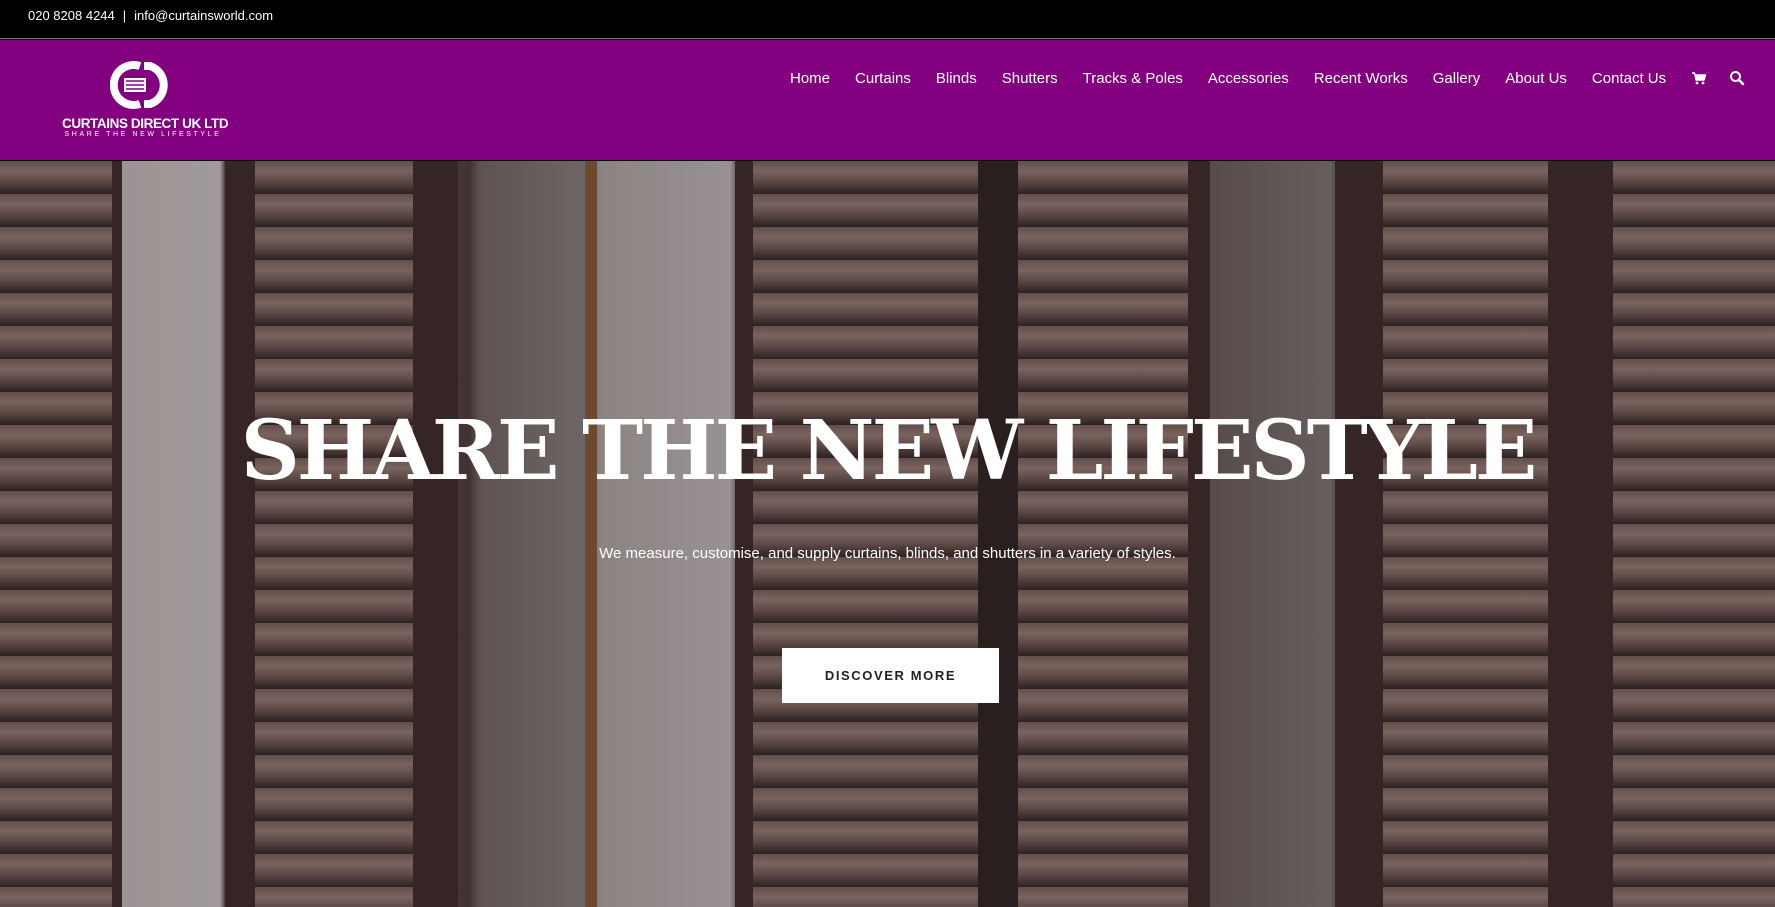 The width and height of the screenshot is (1775, 907). I want to click on logo-tagline: SHARE THE NEW LIFESTYLE, so click(143, 134).